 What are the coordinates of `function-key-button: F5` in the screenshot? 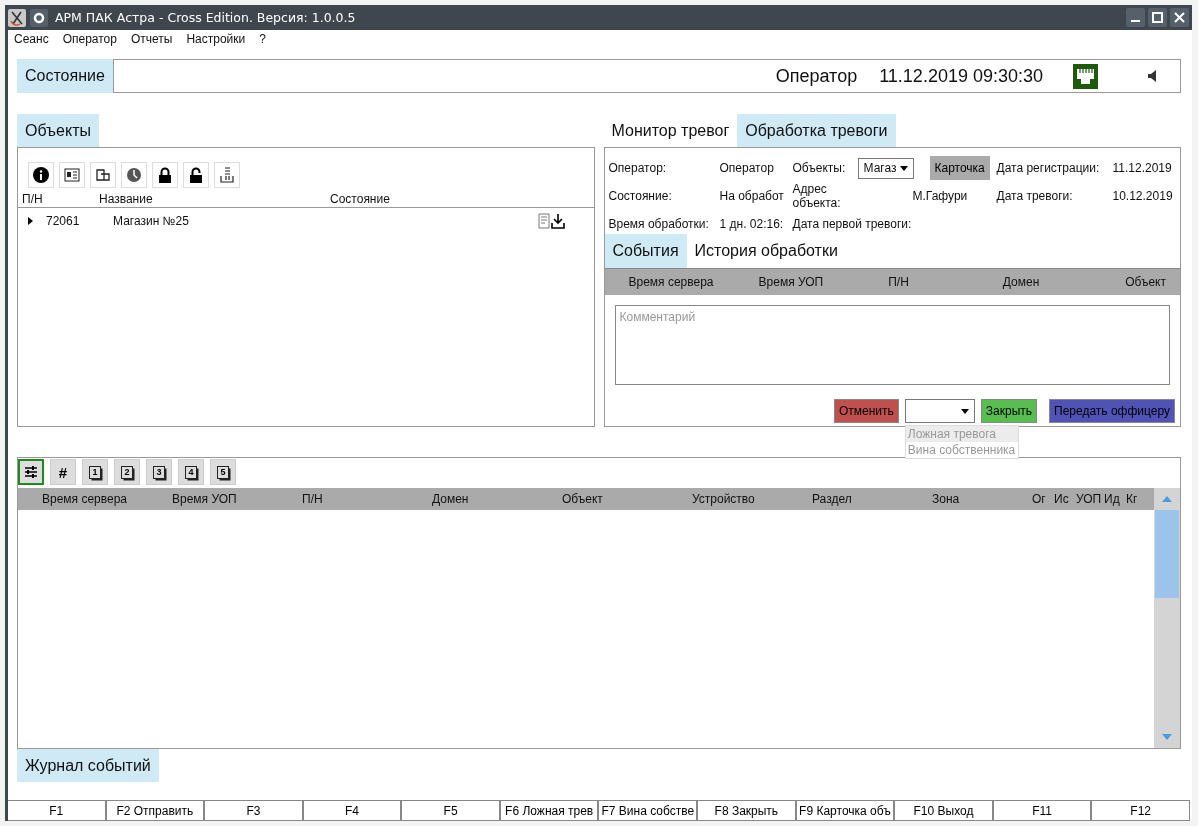 It's located at (450, 810).